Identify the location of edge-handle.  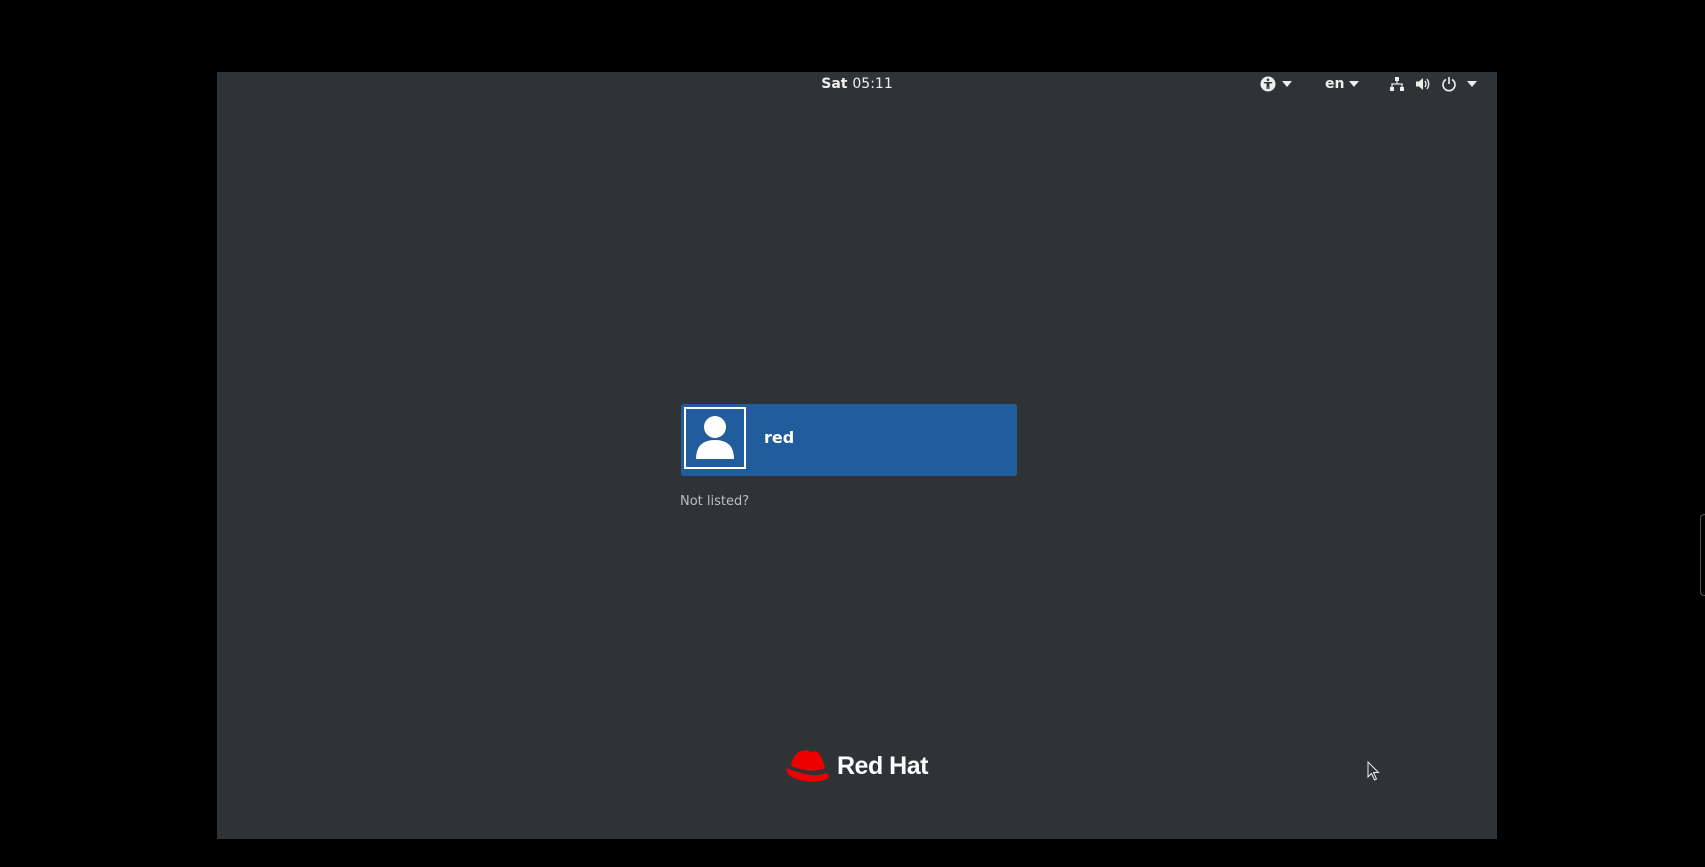
(1702, 555).